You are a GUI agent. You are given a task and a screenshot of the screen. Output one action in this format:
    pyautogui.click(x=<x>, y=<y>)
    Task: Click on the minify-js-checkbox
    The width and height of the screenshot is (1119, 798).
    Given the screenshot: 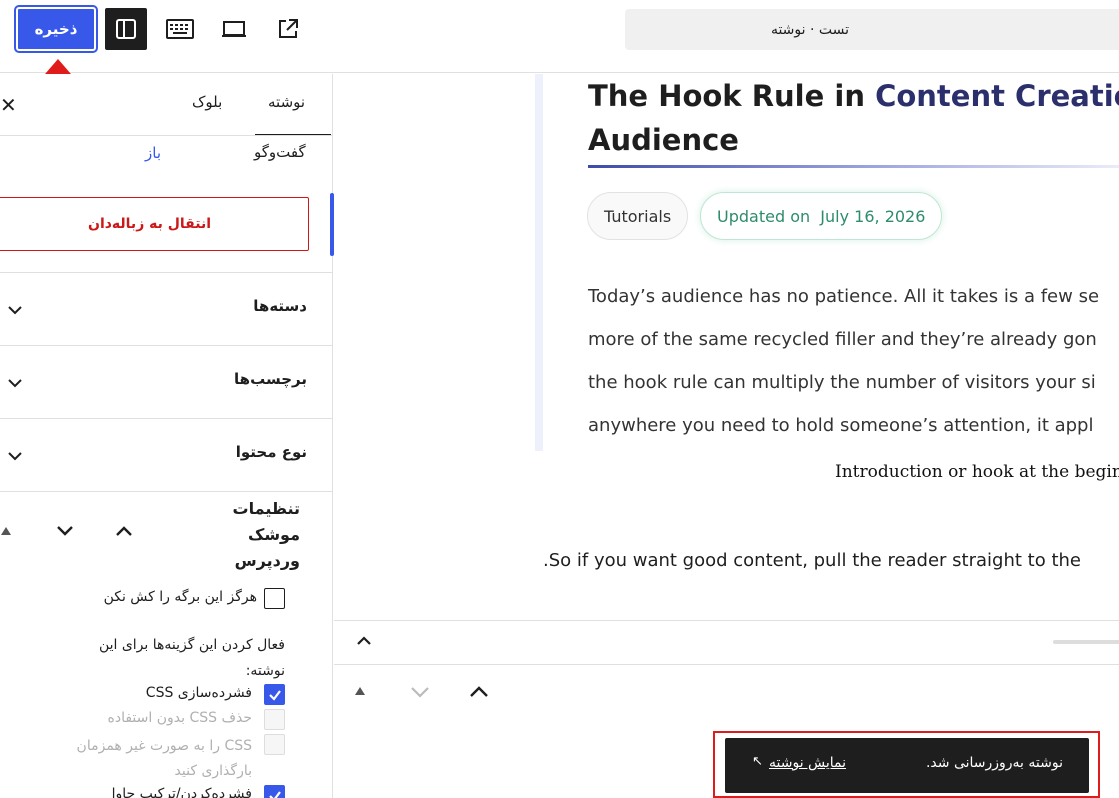 What is the action you would take?
    pyautogui.click(x=274, y=791)
    